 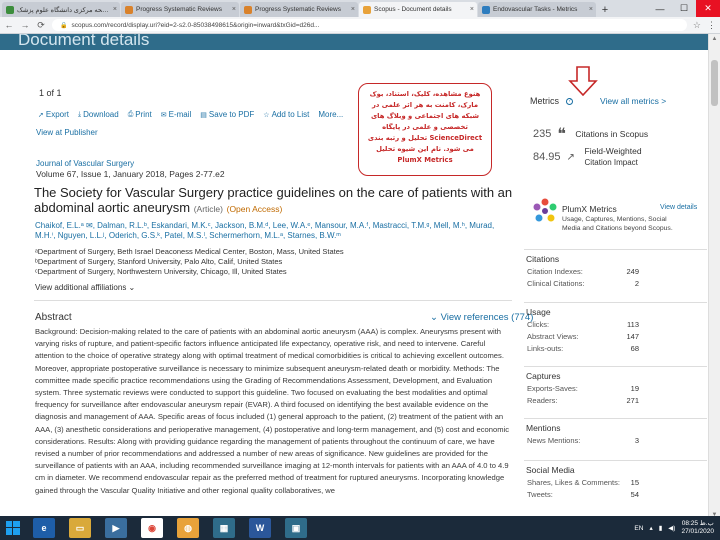 What do you see at coordinates (553, 336) in the screenshot?
I see `plumx-metric-label: Abstract Views:` at bounding box center [553, 336].